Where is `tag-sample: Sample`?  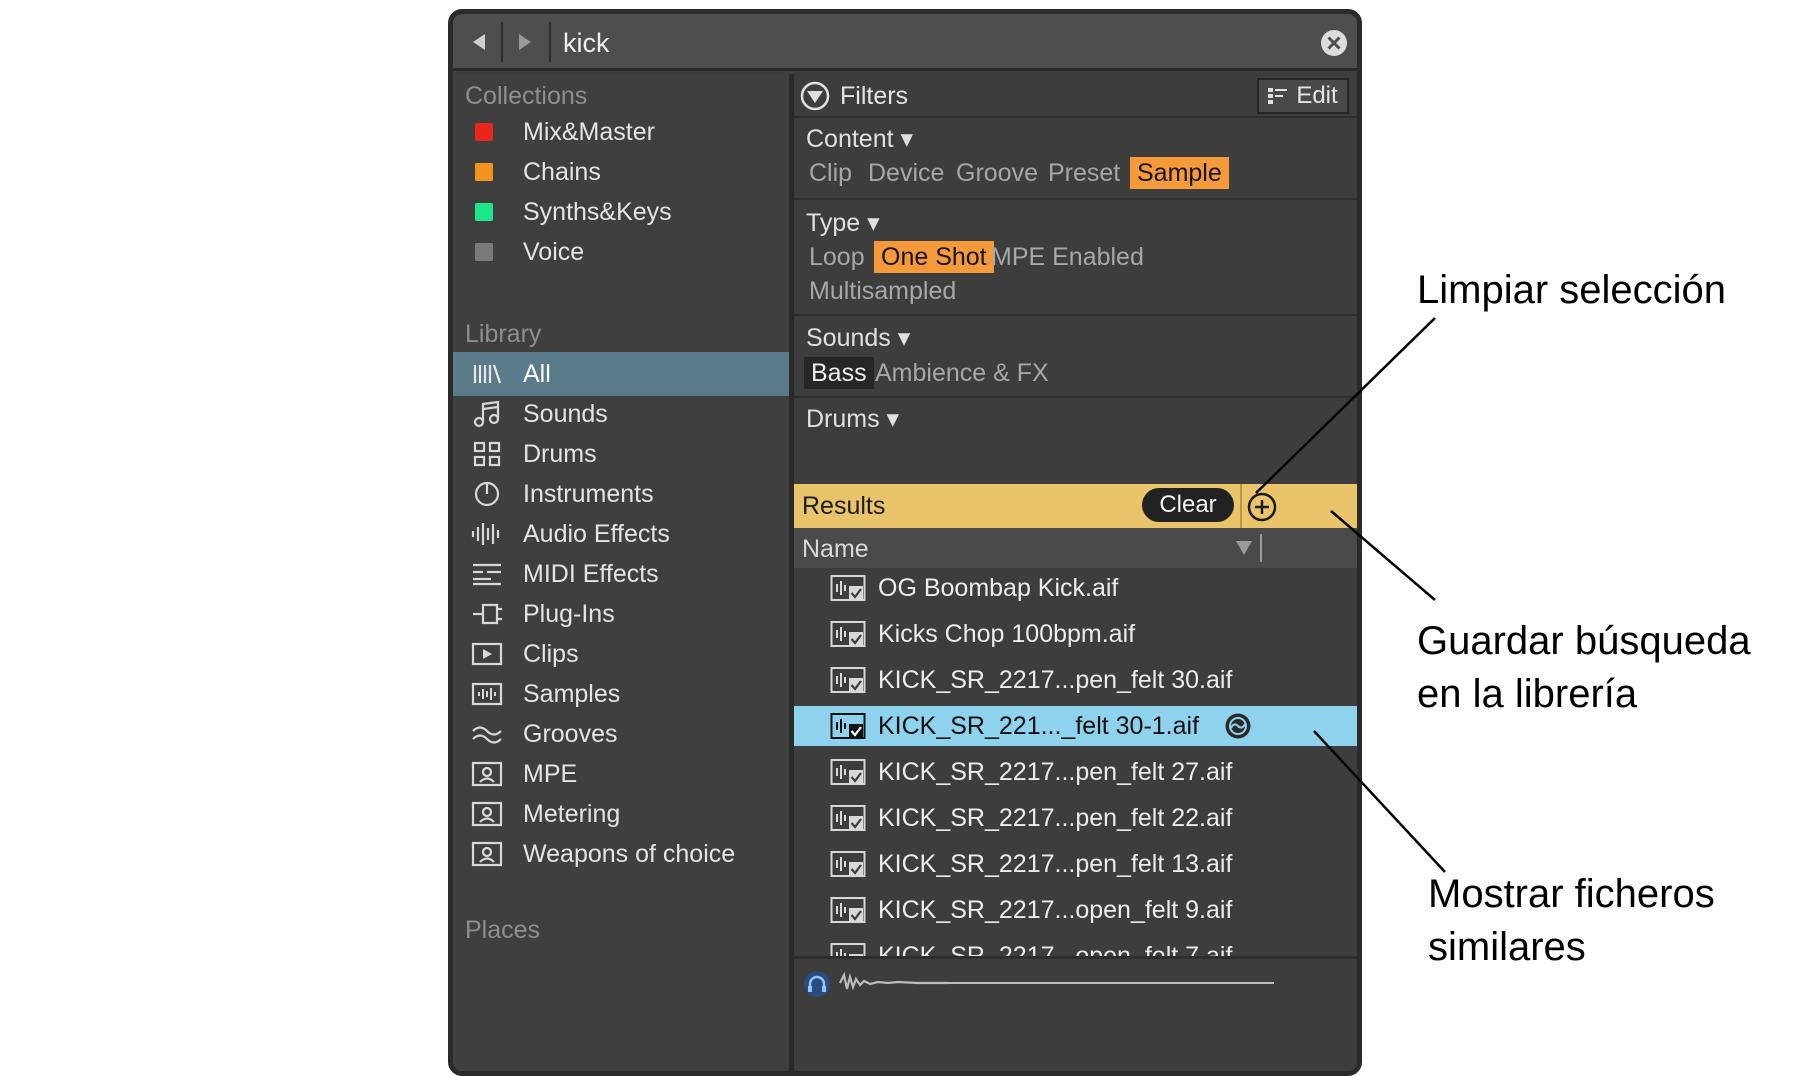 tag-sample: Sample is located at coordinates (1179, 173).